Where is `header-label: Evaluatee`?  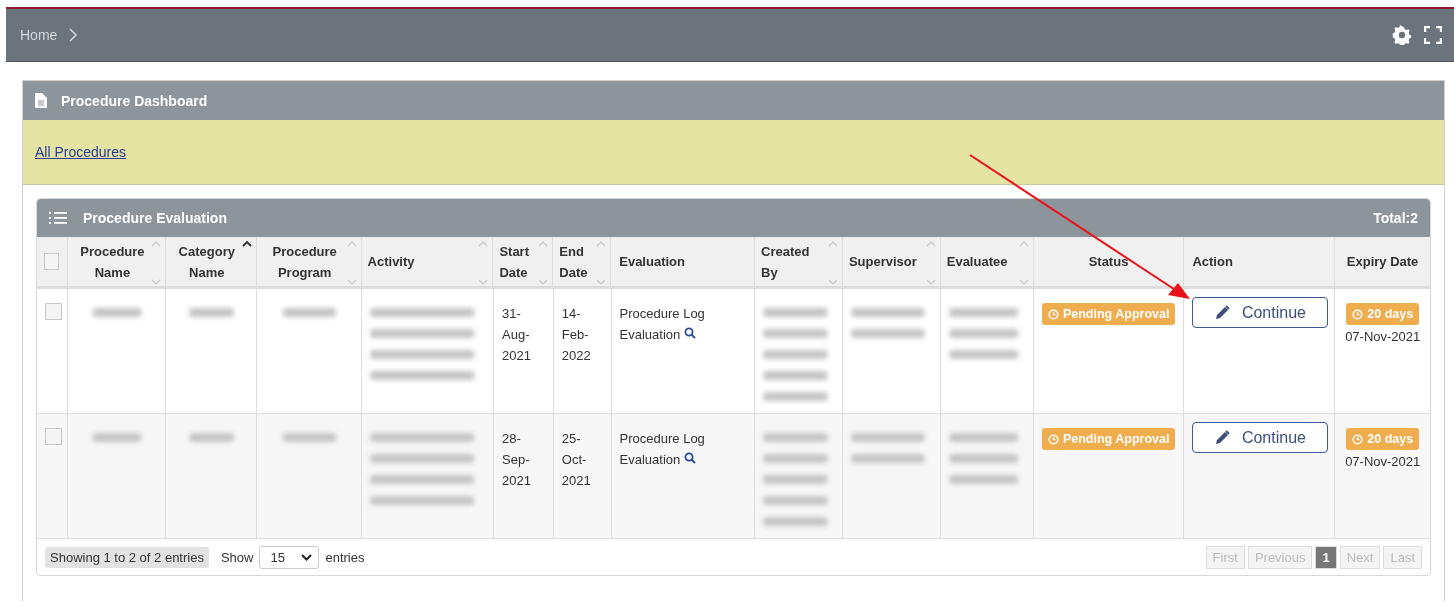 header-label: Evaluatee is located at coordinates (977, 262).